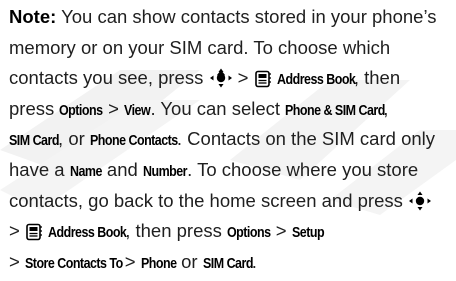 The height and width of the screenshot is (281, 456). What do you see at coordinates (137, 110) in the screenshot?
I see `key-view: View` at bounding box center [137, 110].